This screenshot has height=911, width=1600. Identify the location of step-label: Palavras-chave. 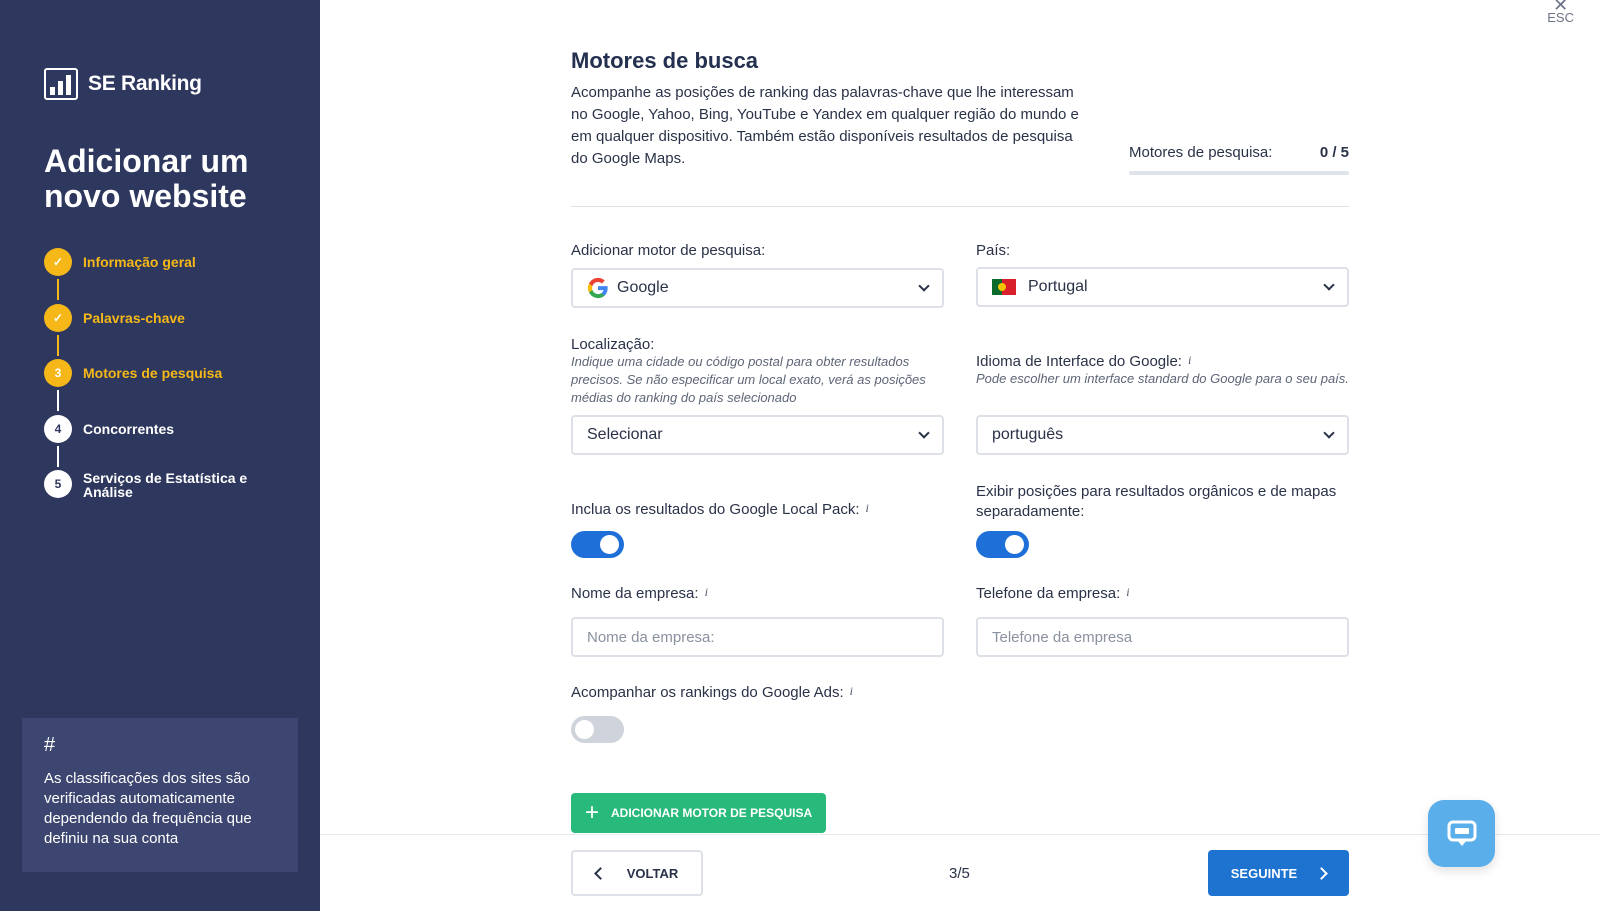
(134, 317).